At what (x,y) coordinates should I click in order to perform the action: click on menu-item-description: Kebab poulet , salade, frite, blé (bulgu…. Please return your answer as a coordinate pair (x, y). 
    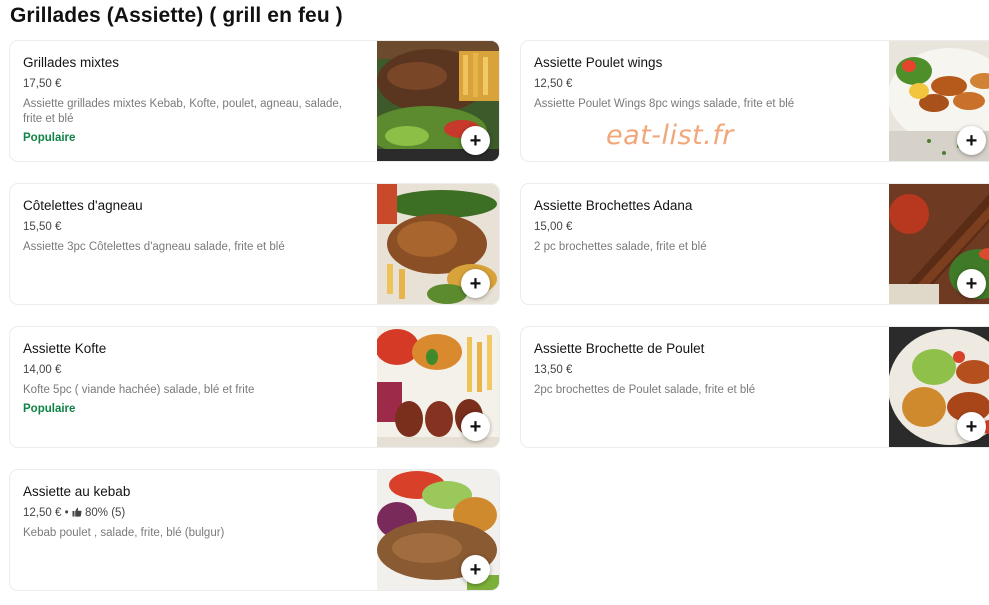
    Looking at the image, I should click on (124, 533).